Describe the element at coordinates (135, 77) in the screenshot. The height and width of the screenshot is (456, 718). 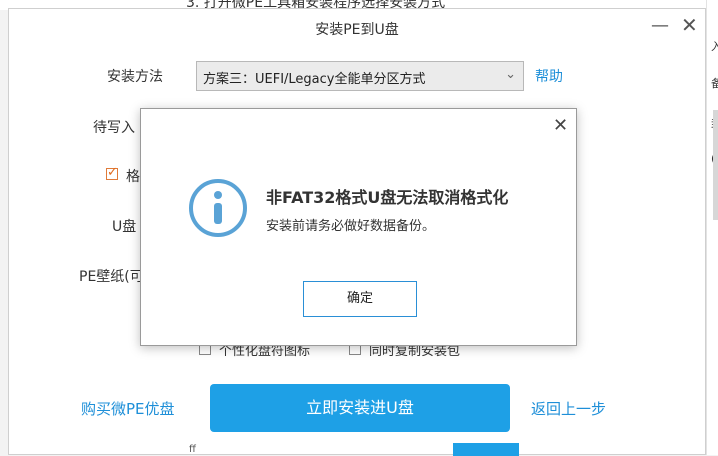
I see `install-method-label: 安装方法` at that location.